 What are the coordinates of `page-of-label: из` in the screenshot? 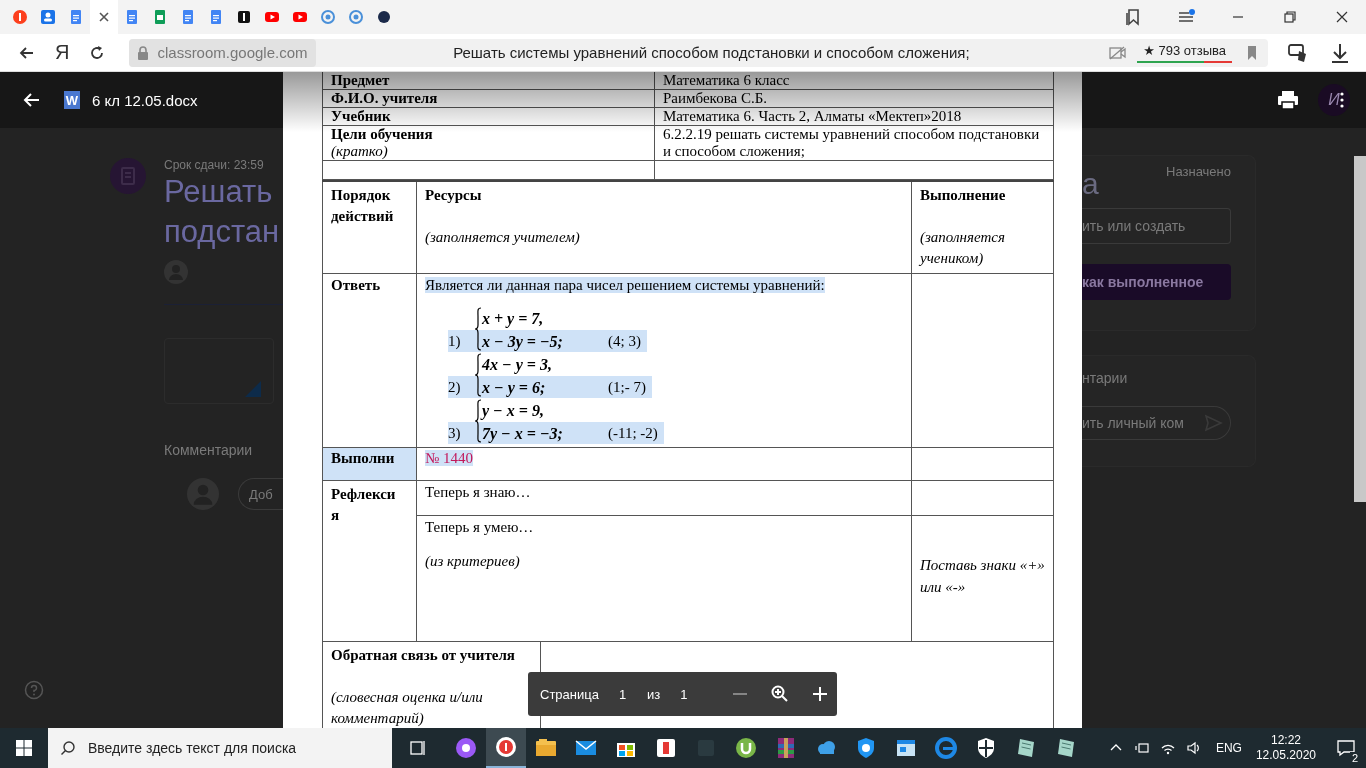 It's located at (653, 694).